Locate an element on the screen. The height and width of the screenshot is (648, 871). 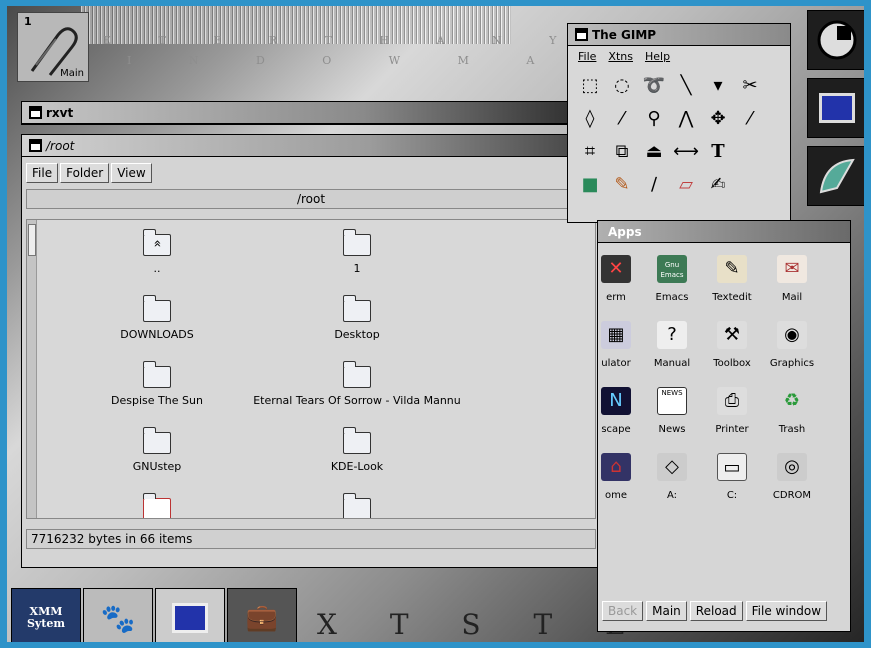
wm-banner-text-mid: I N D O W M A is located at coordinates (332, 60).